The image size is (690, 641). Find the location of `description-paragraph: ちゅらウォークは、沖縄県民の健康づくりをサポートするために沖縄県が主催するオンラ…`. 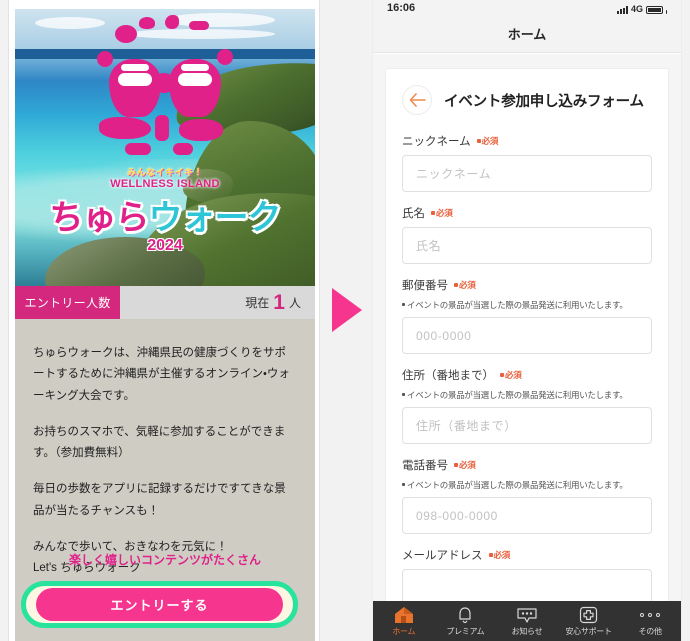

description-paragraph: ちゅらウォークは、沖縄県民の健康づくりをサポートするために沖縄県が主催するオンラ… is located at coordinates (161, 374).